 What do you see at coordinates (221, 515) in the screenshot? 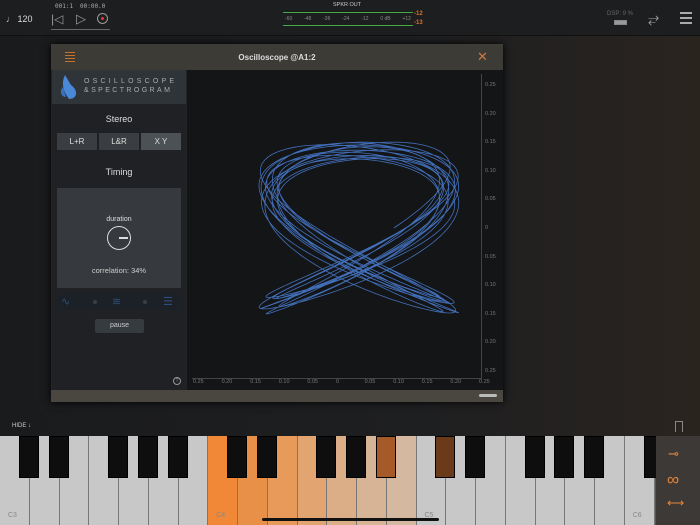
I see `octave-label: C4` at bounding box center [221, 515].